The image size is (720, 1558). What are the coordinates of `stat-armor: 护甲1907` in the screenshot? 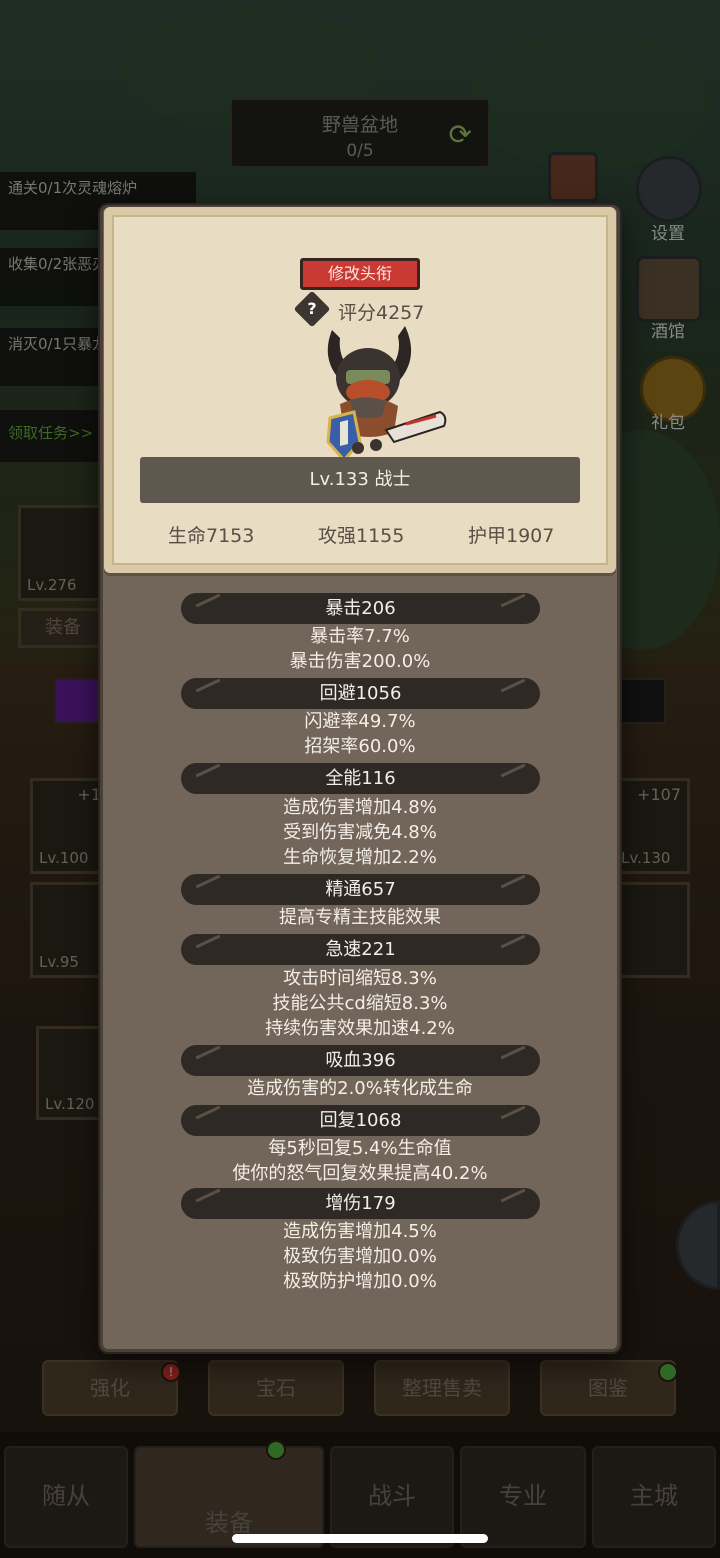 It's located at (511, 536).